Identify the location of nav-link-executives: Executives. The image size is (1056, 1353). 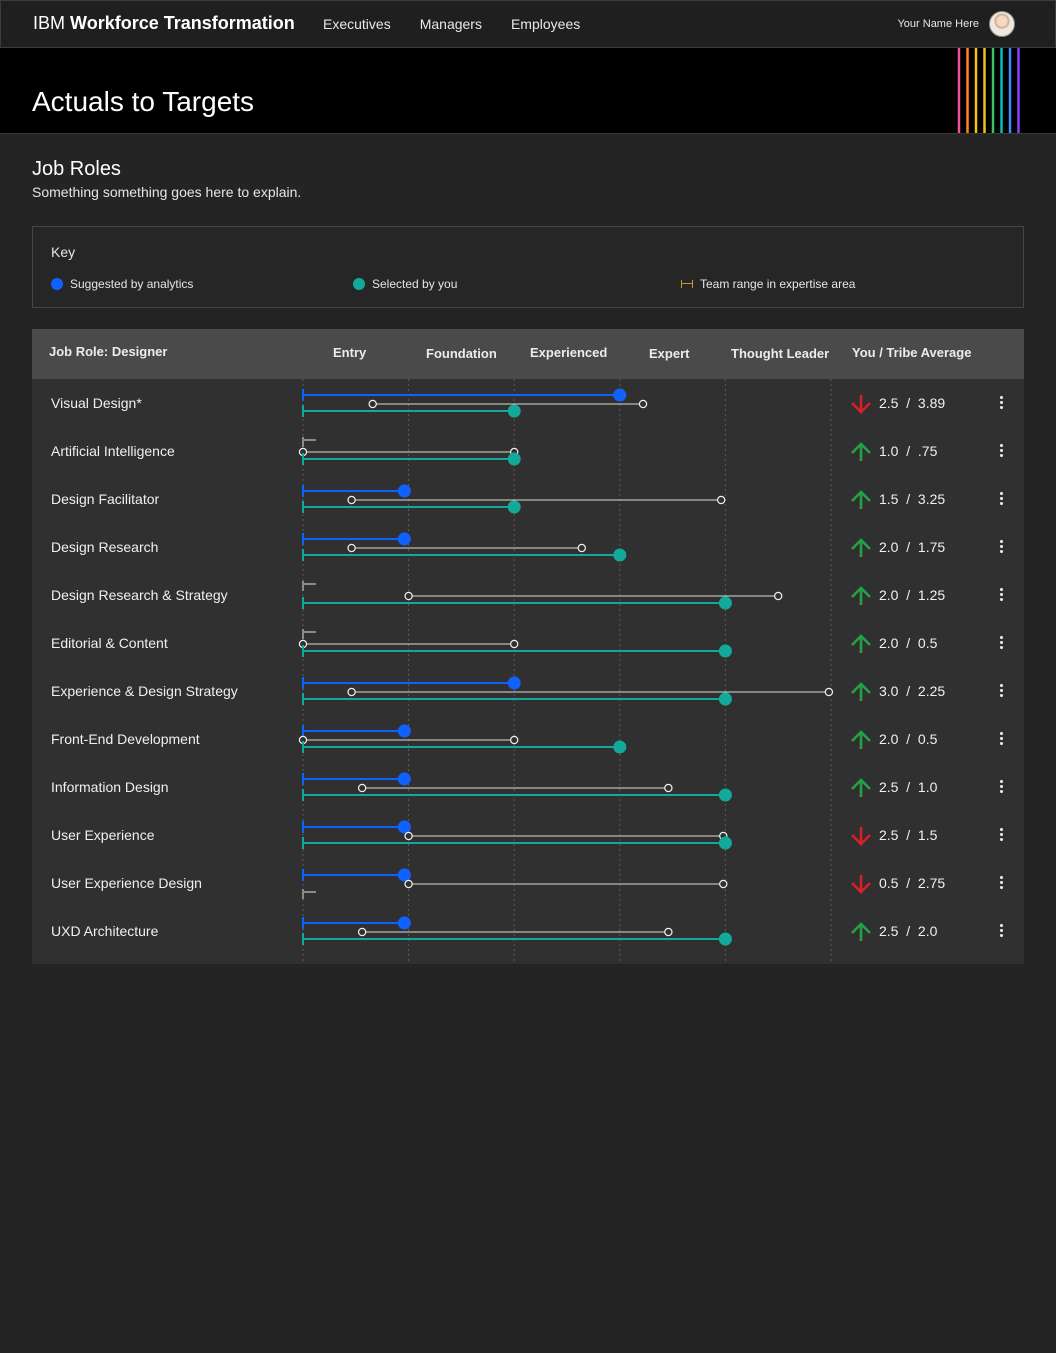
(357, 24).